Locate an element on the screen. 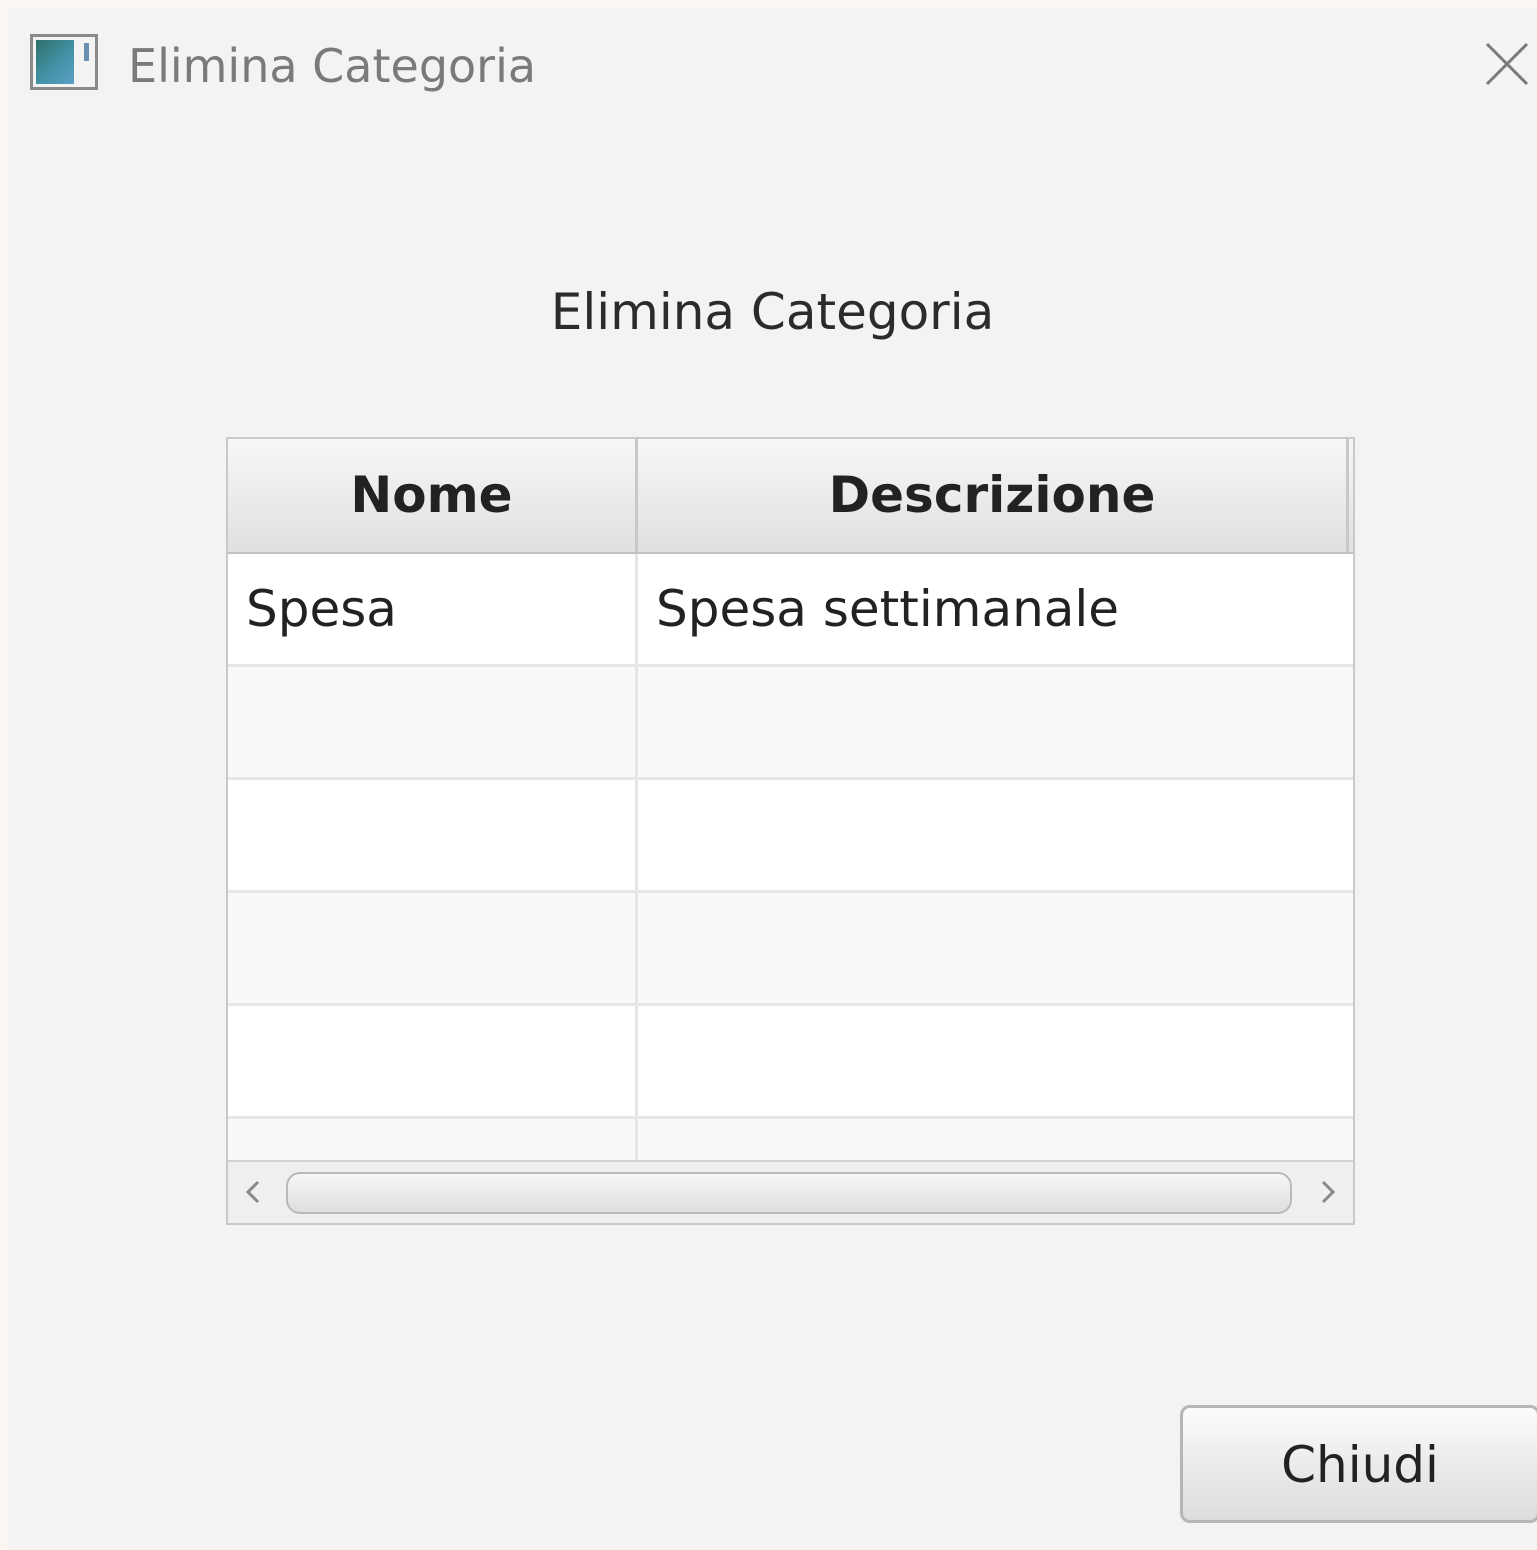 The height and width of the screenshot is (1550, 1537). table-header: Nome Descrizione is located at coordinates (790, 496).